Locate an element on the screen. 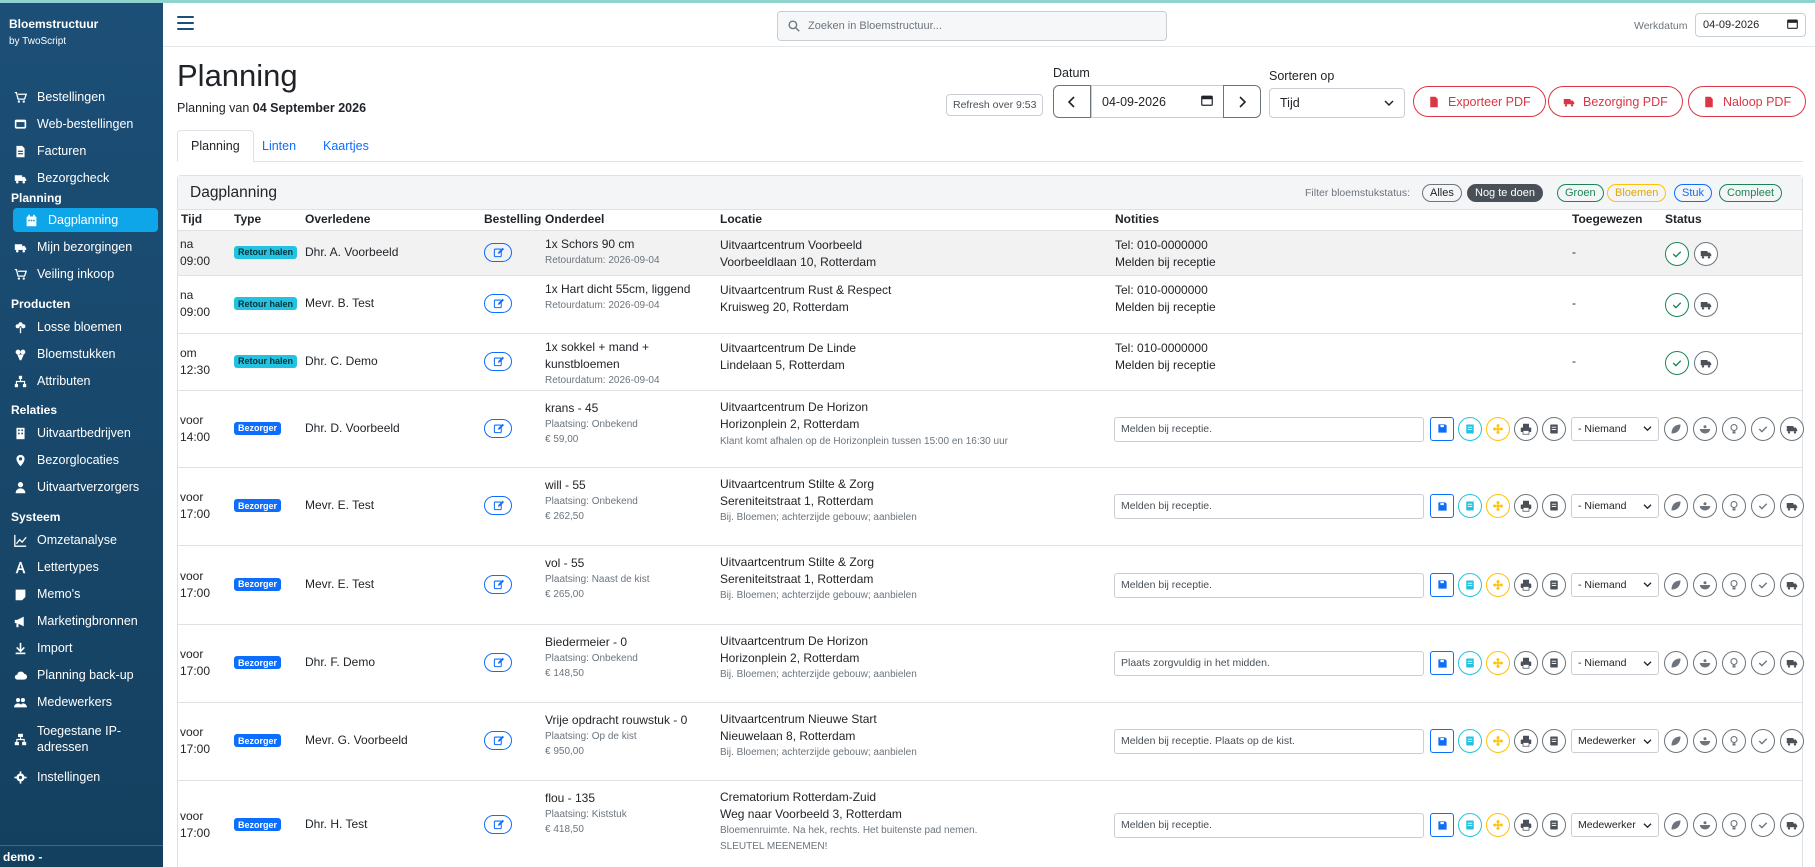 Image resolution: width=1815 pixels, height=867 pixels. sidebar-item-uitvaartverzorgers: Uitvaartverzorgers is located at coordinates (83, 487).